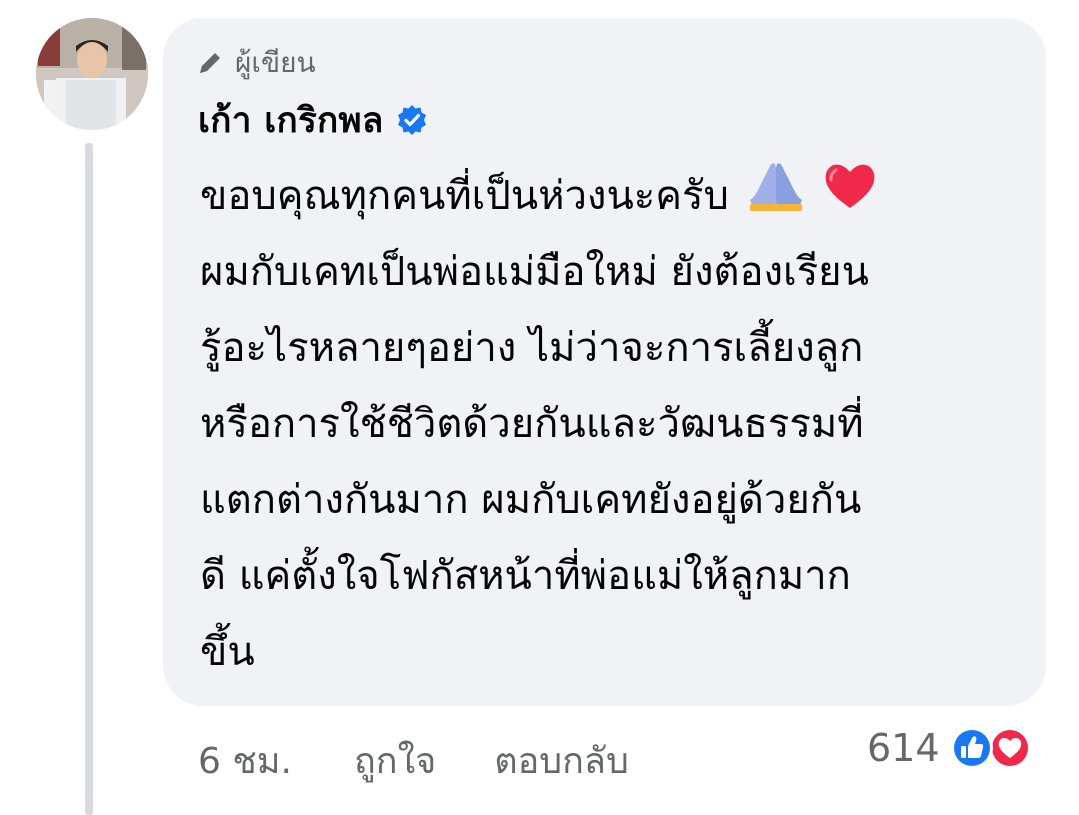 This screenshot has height=815, width=1079. What do you see at coordinates (1010, 748) in the screenshot?
I see `love-reaction-icon` at bounding box center [1010, 748].